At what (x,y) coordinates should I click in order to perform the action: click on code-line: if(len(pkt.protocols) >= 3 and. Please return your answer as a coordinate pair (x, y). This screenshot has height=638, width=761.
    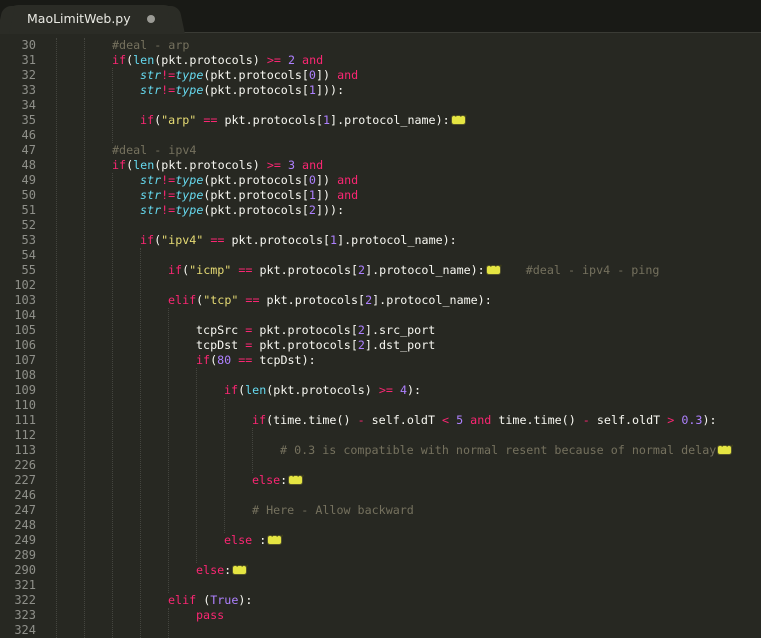
    Looking at the image, I should click on (217, 165).